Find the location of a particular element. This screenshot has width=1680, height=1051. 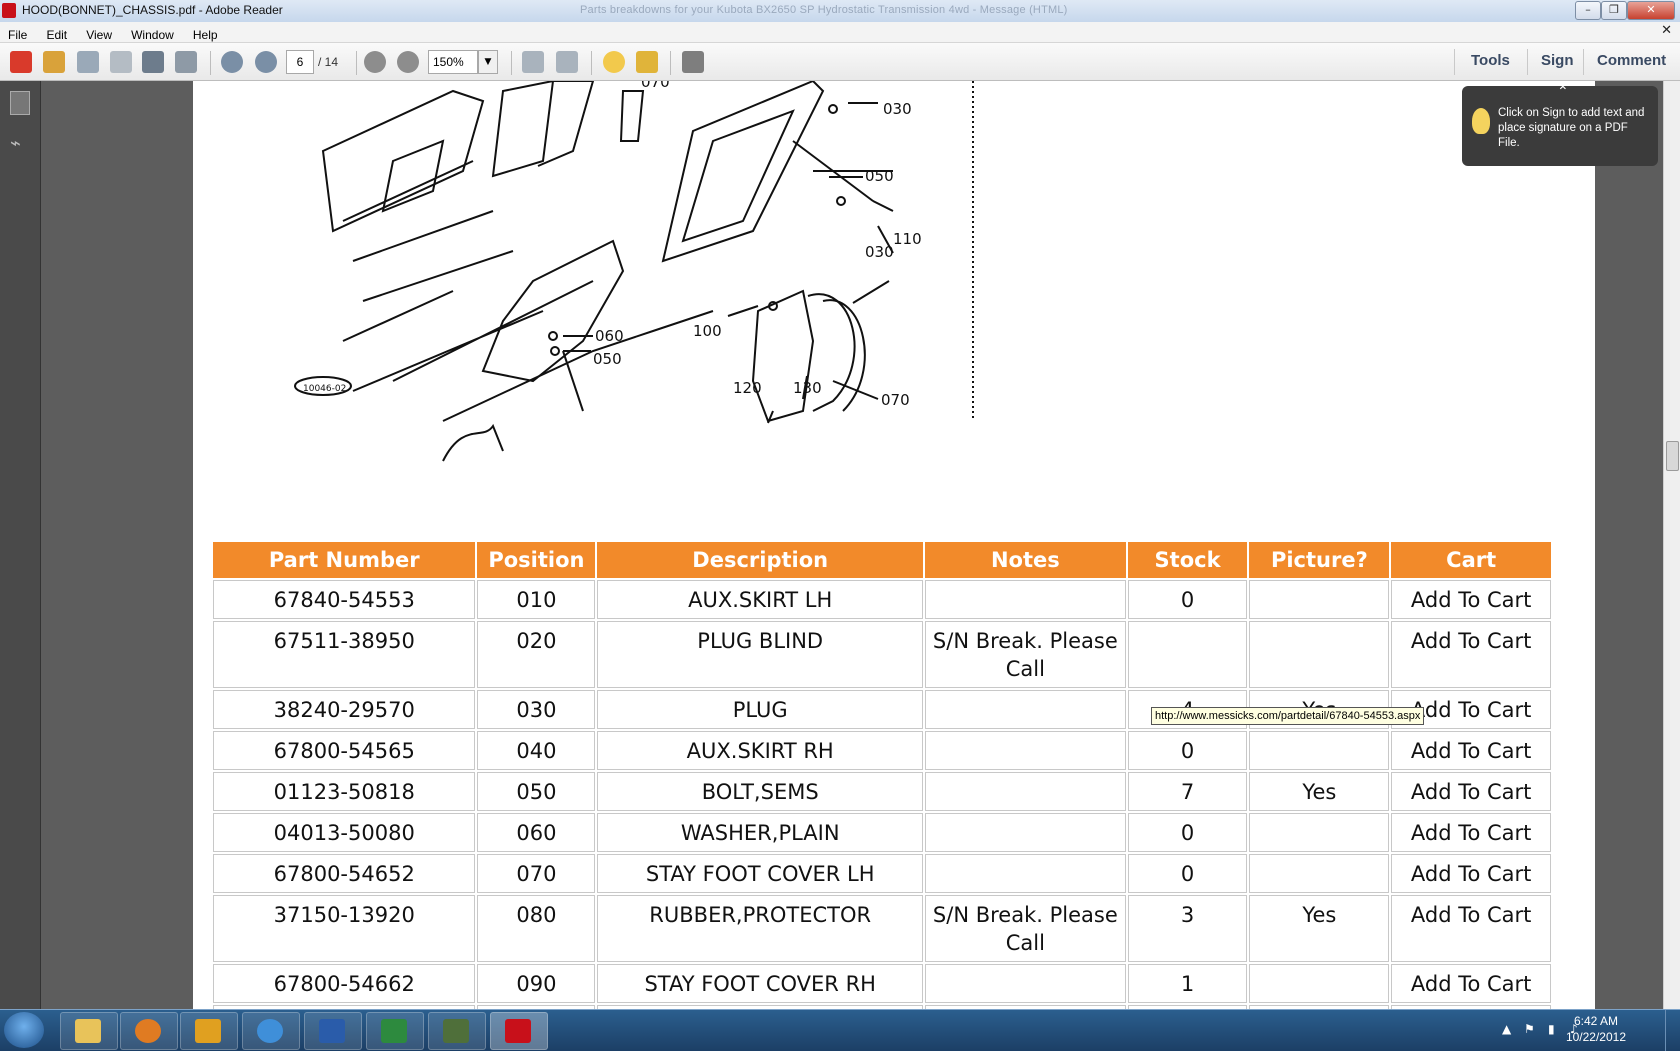

close-document-icon: ✕ is located at coordinates (1666, 30).